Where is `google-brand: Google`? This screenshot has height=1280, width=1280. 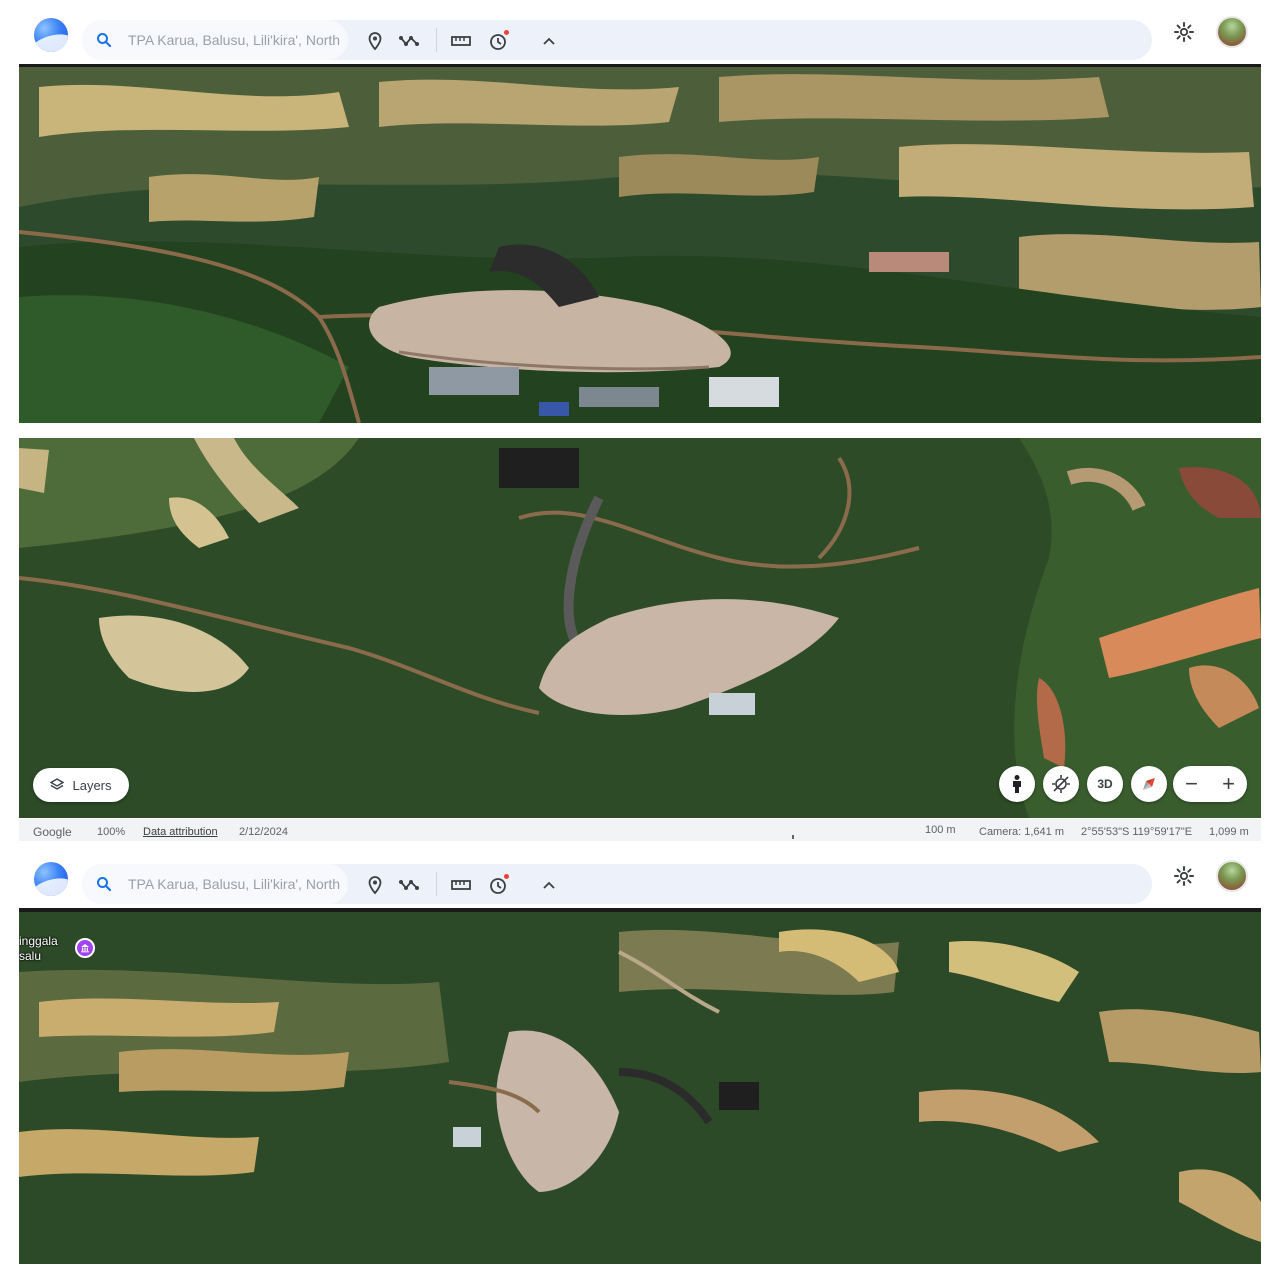
google-brand: Google is located at coordinates (52, 832).